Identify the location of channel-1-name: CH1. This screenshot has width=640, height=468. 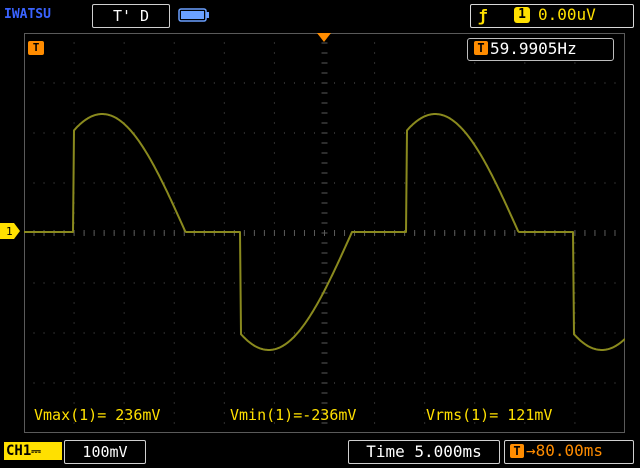
(19, 451).